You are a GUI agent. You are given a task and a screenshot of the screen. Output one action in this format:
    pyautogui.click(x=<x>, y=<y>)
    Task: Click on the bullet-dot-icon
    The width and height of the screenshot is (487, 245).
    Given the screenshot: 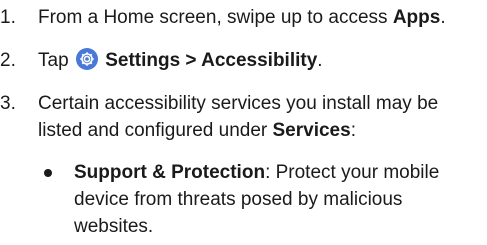 What is the action you would take?
    pyautogui.click(x=48, y=173)
    